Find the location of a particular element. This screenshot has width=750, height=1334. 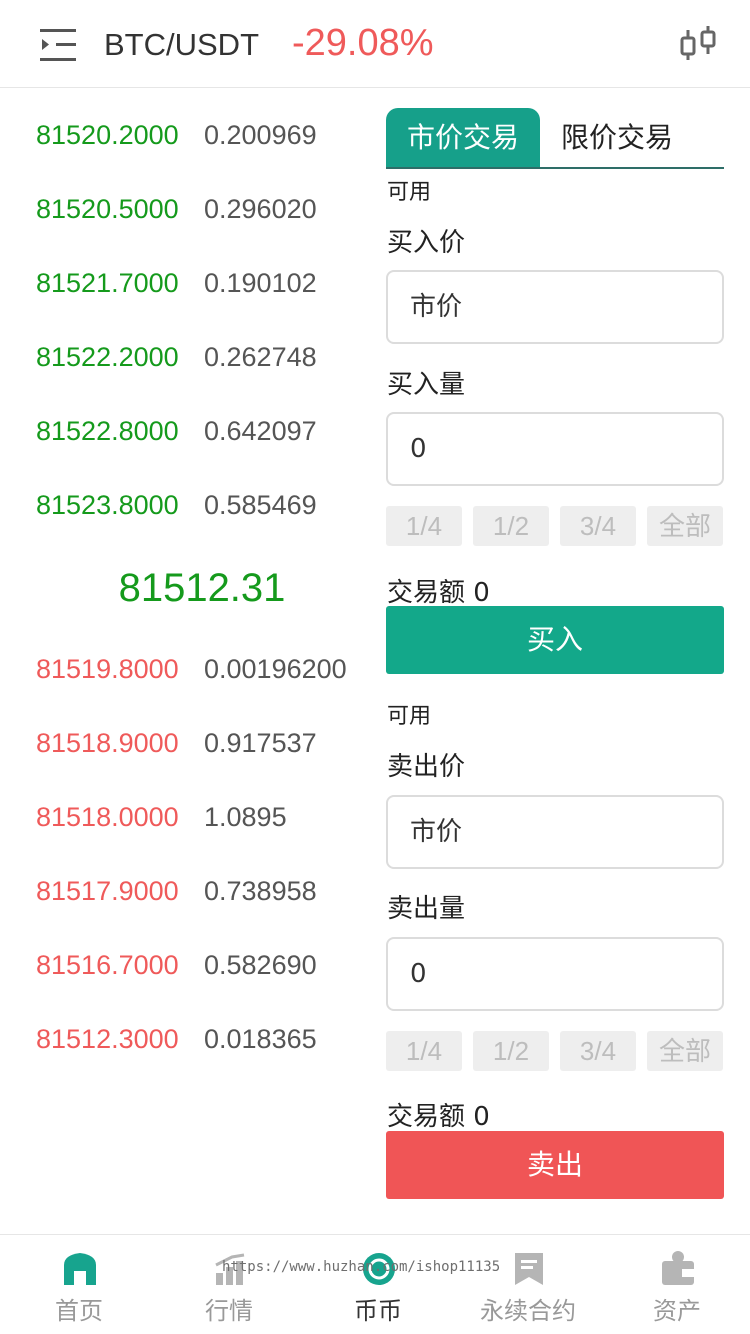

buy-price-input: 市价 is located at coordinates (555, 307).